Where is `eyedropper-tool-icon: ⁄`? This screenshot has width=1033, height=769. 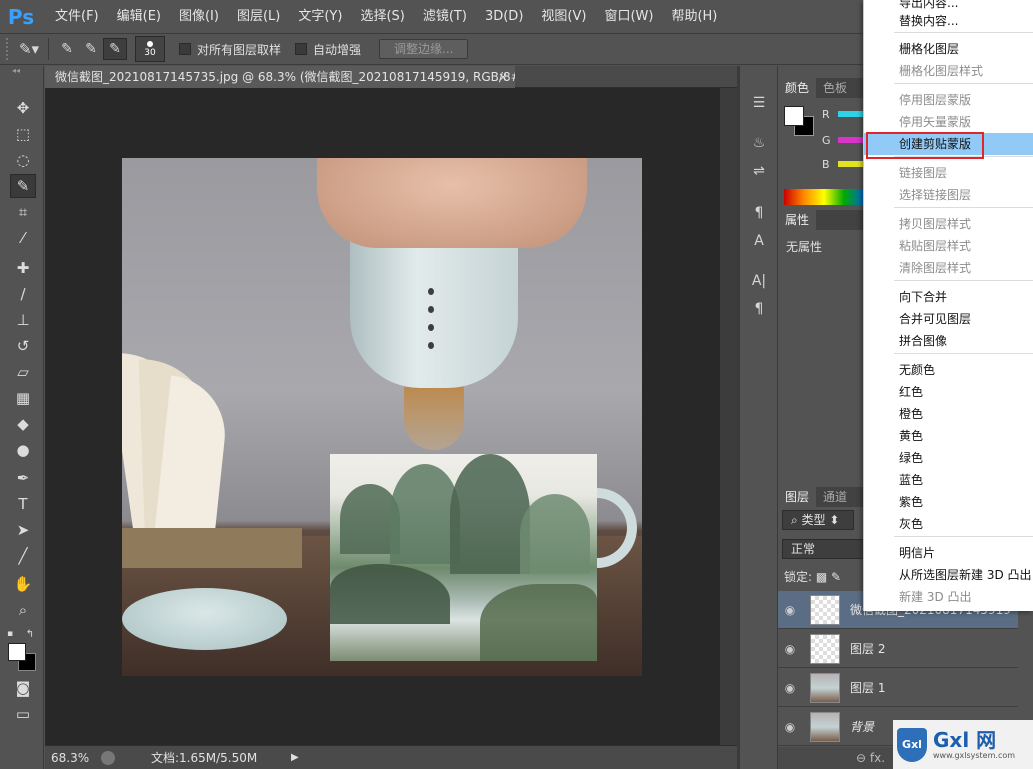 eyedropper-tool-icon: ⁄ is located at coordinates (23, 238).